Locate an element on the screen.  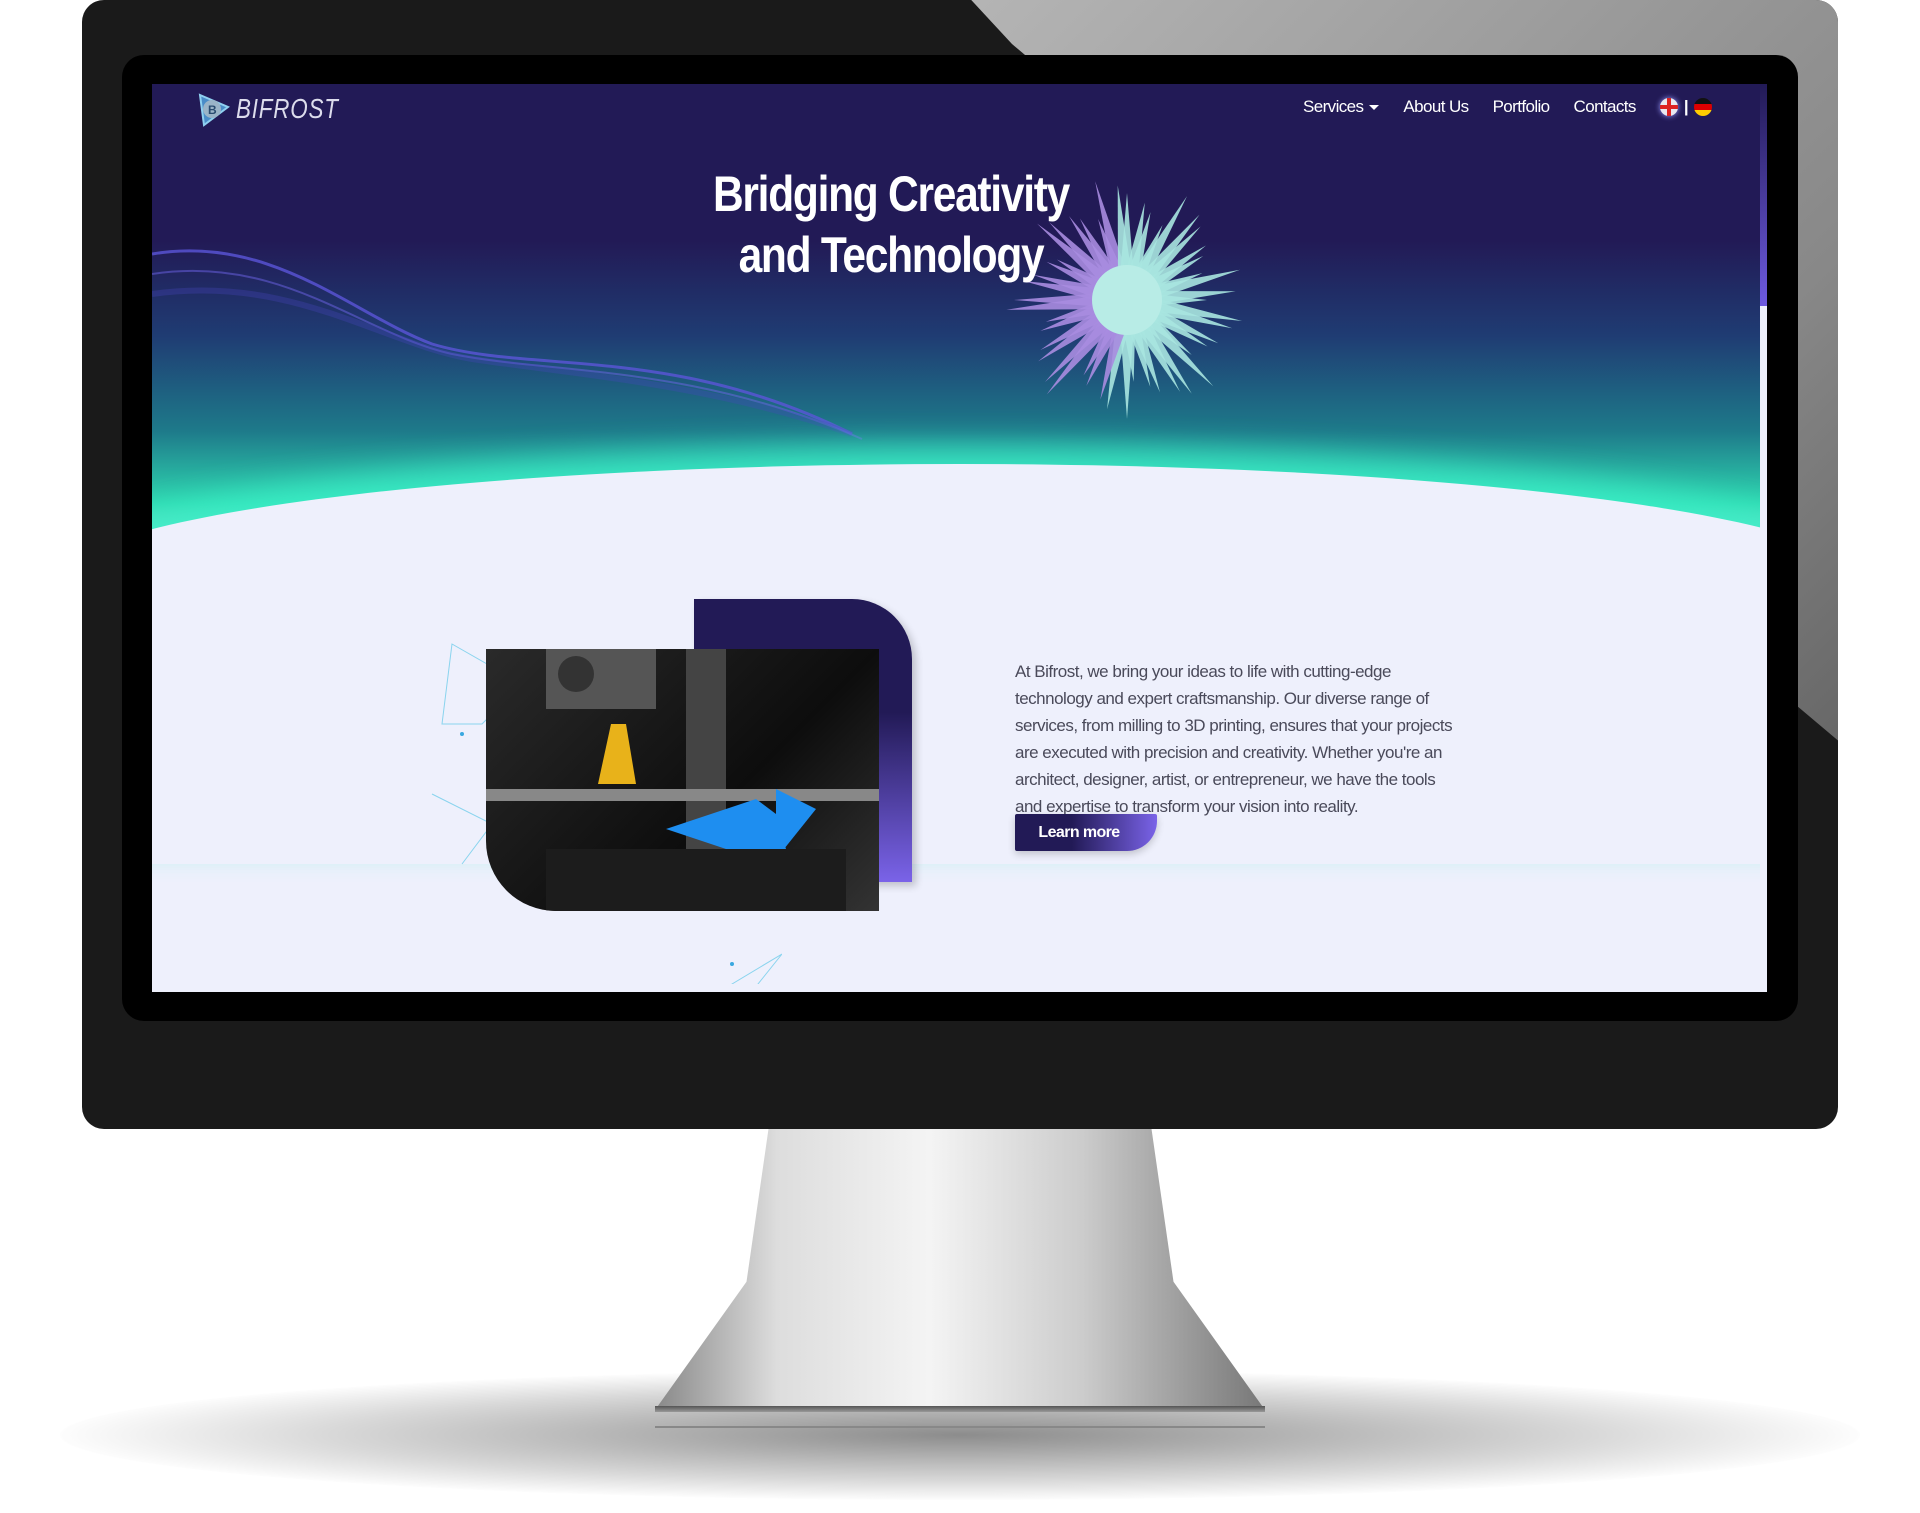
brand-name: BIFROST is located at coordinates (287, 108).